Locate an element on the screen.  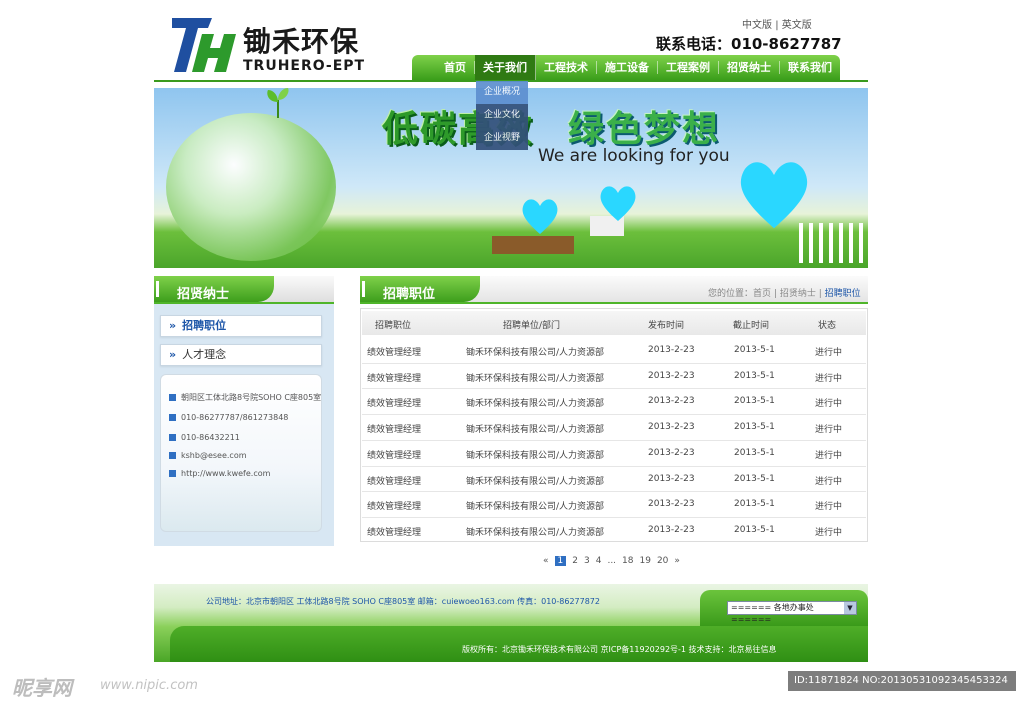
nav-engineering: 工程技术 is located at coordinates (566, 67).